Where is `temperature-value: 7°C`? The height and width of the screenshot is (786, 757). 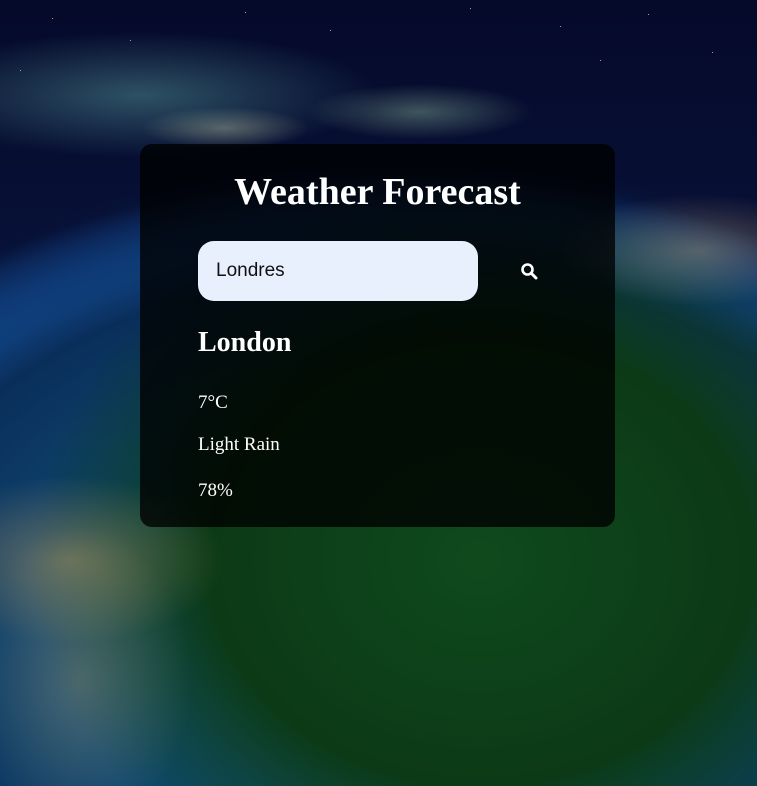 temperature-value: 7°C is located at coordinates (213, 402).